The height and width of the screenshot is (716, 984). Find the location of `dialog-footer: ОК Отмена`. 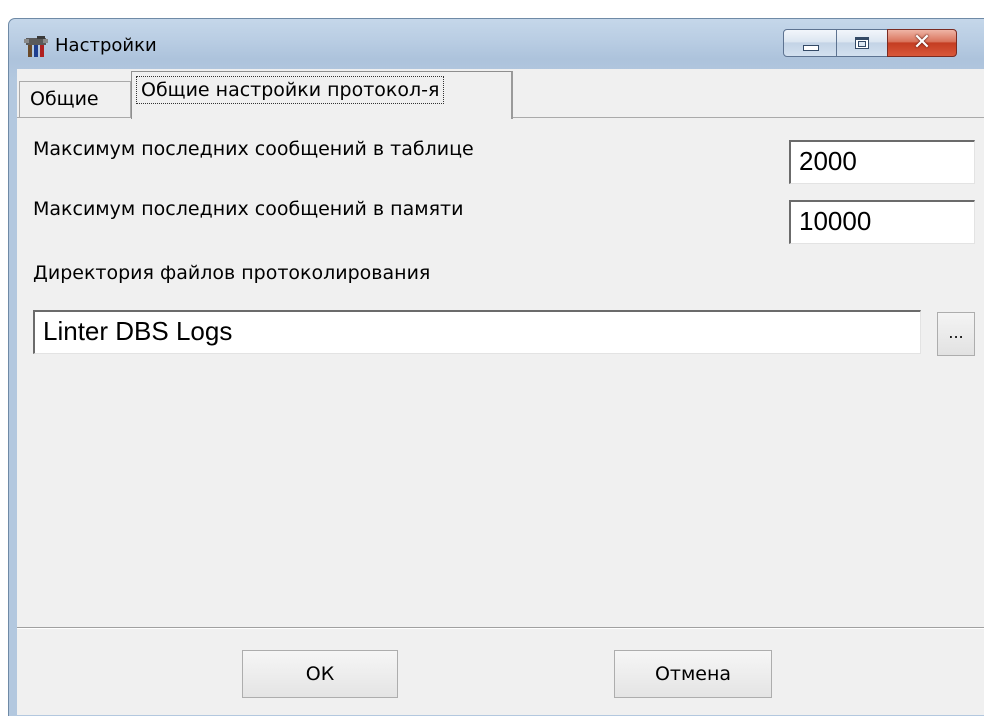

dialog-footer: ОК Отмена is located at coordinates (500, 671).